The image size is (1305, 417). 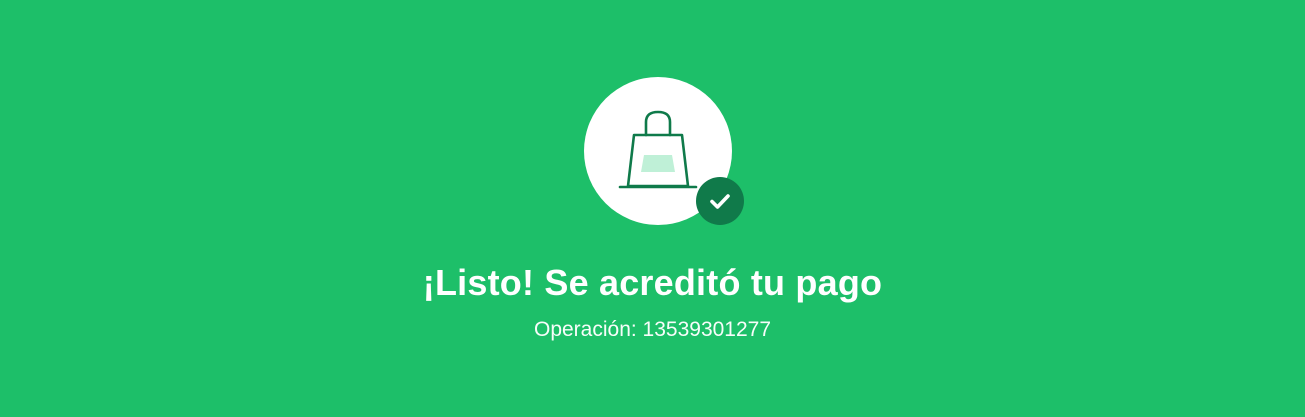 I want to click on check-badge, so click(x=720, y=201).